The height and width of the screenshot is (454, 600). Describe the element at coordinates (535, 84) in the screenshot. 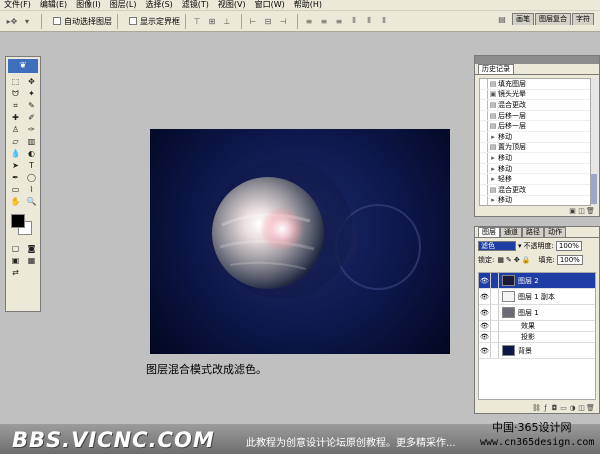

I see `history-item: ▤ 填充图层` at that location.